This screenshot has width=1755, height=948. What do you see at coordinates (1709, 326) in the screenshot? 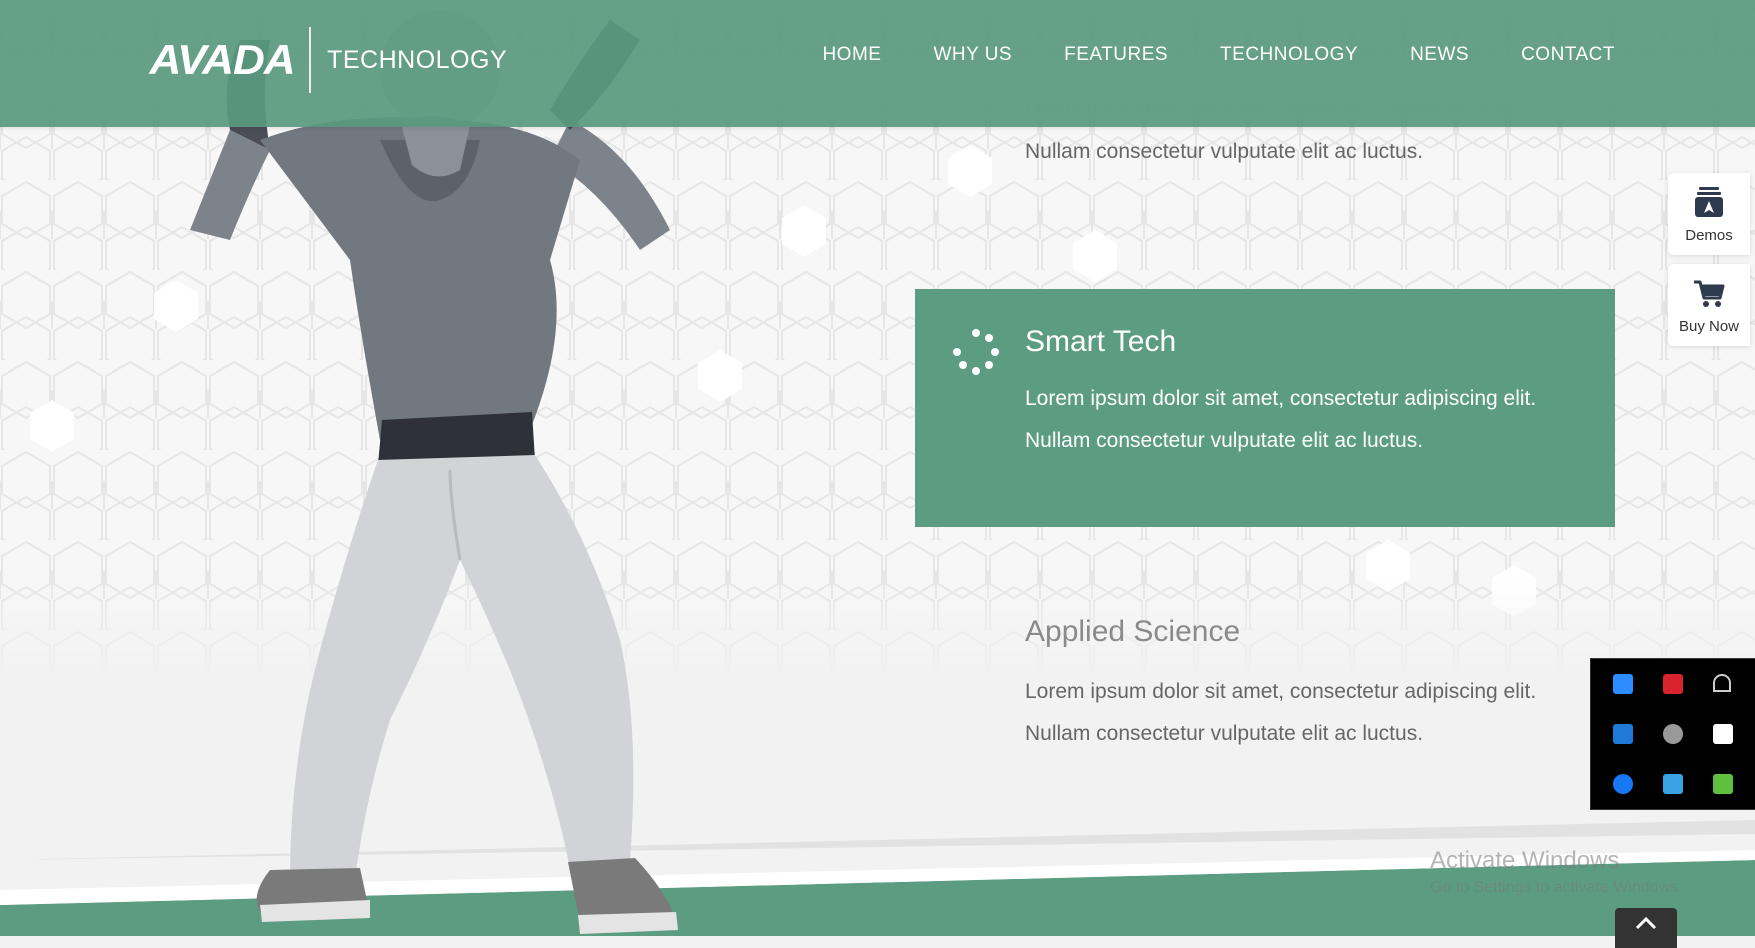
I see `buy-now-label: Buy Now` at bounding box center [1709, 326].